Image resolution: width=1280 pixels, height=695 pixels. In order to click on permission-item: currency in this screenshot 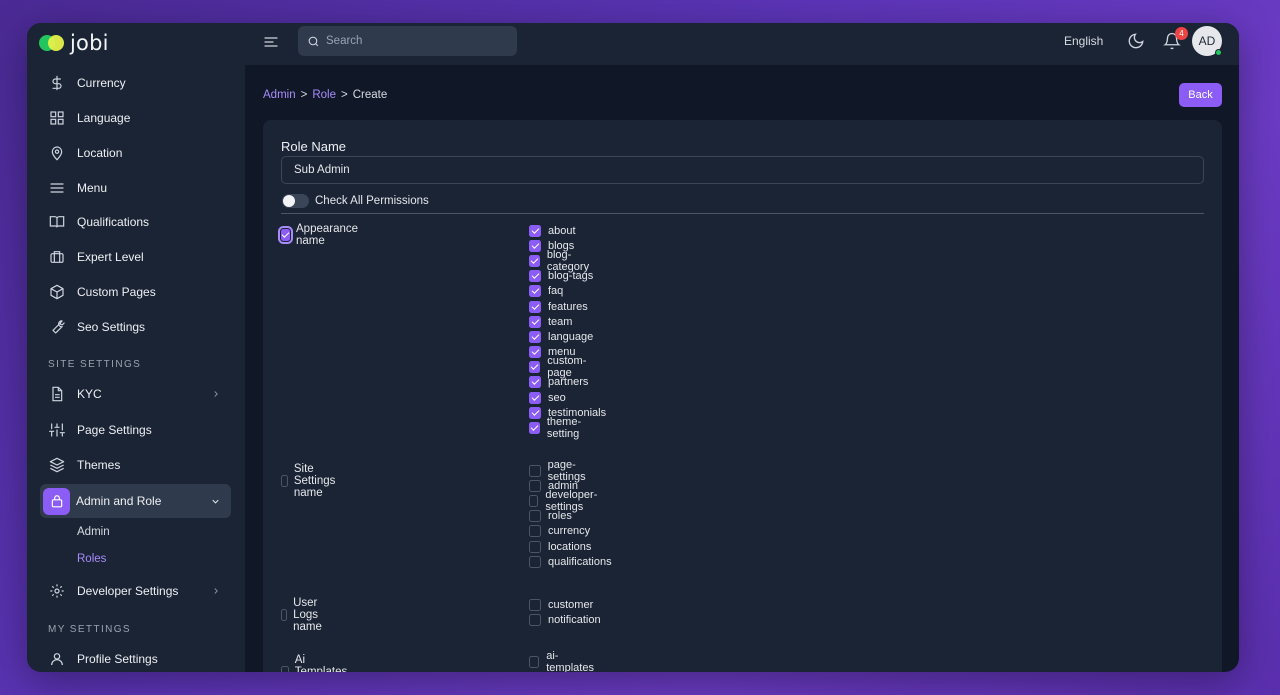, I will do `click(570, 531)`.